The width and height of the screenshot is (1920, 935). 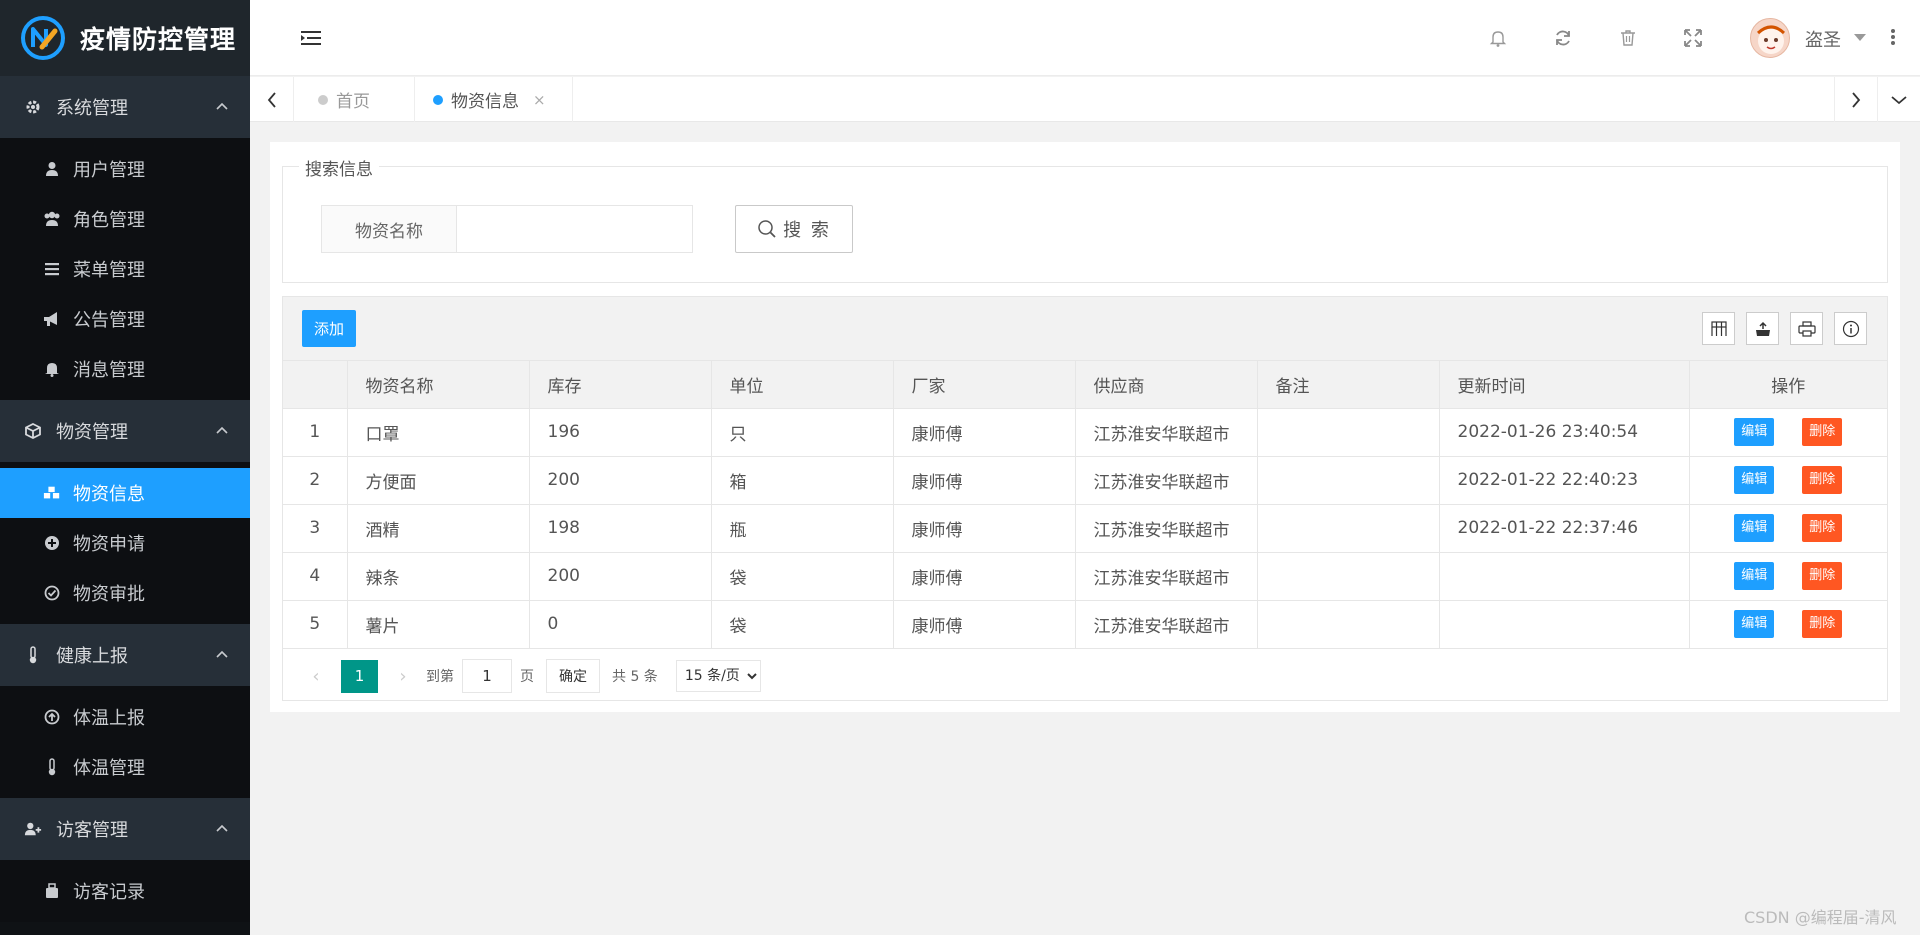 I want to click on add-button: 添加, so click(x=329, y=328).